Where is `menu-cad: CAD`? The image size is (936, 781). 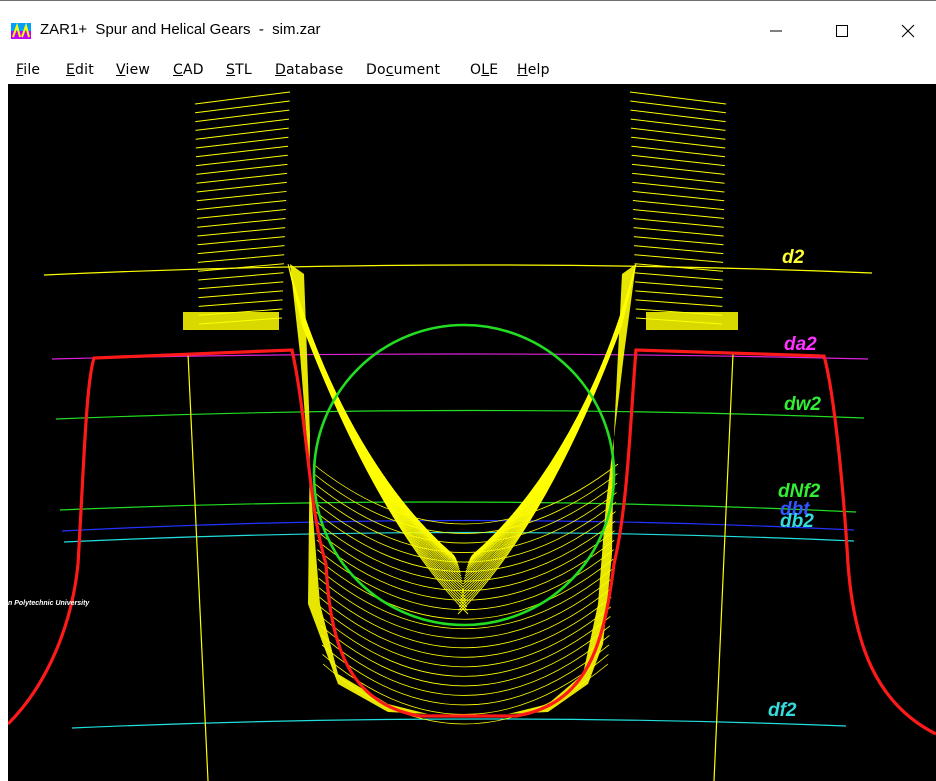 menu-cad: CAD is located at coordinates (188, 70).